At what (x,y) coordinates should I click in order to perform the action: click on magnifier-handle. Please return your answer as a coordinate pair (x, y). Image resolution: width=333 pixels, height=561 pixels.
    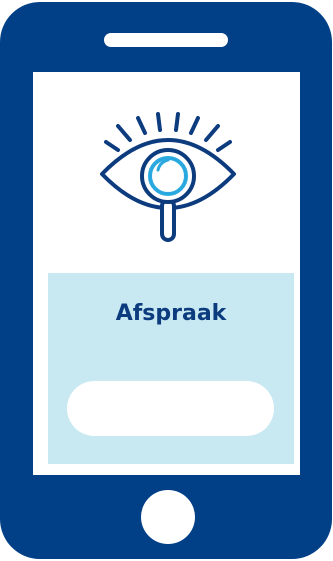
    Looking at the image, I should click on (168, 220).